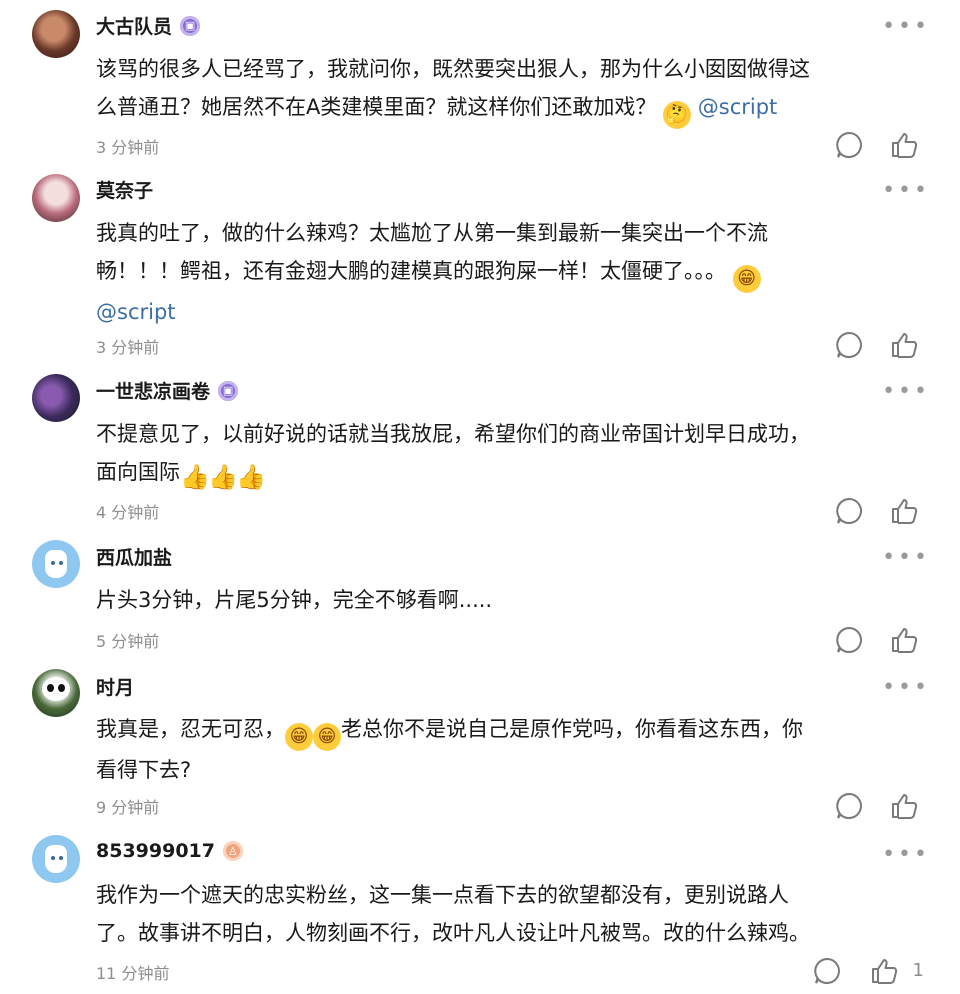  I want to click on username: 时月, so click(115, 686).